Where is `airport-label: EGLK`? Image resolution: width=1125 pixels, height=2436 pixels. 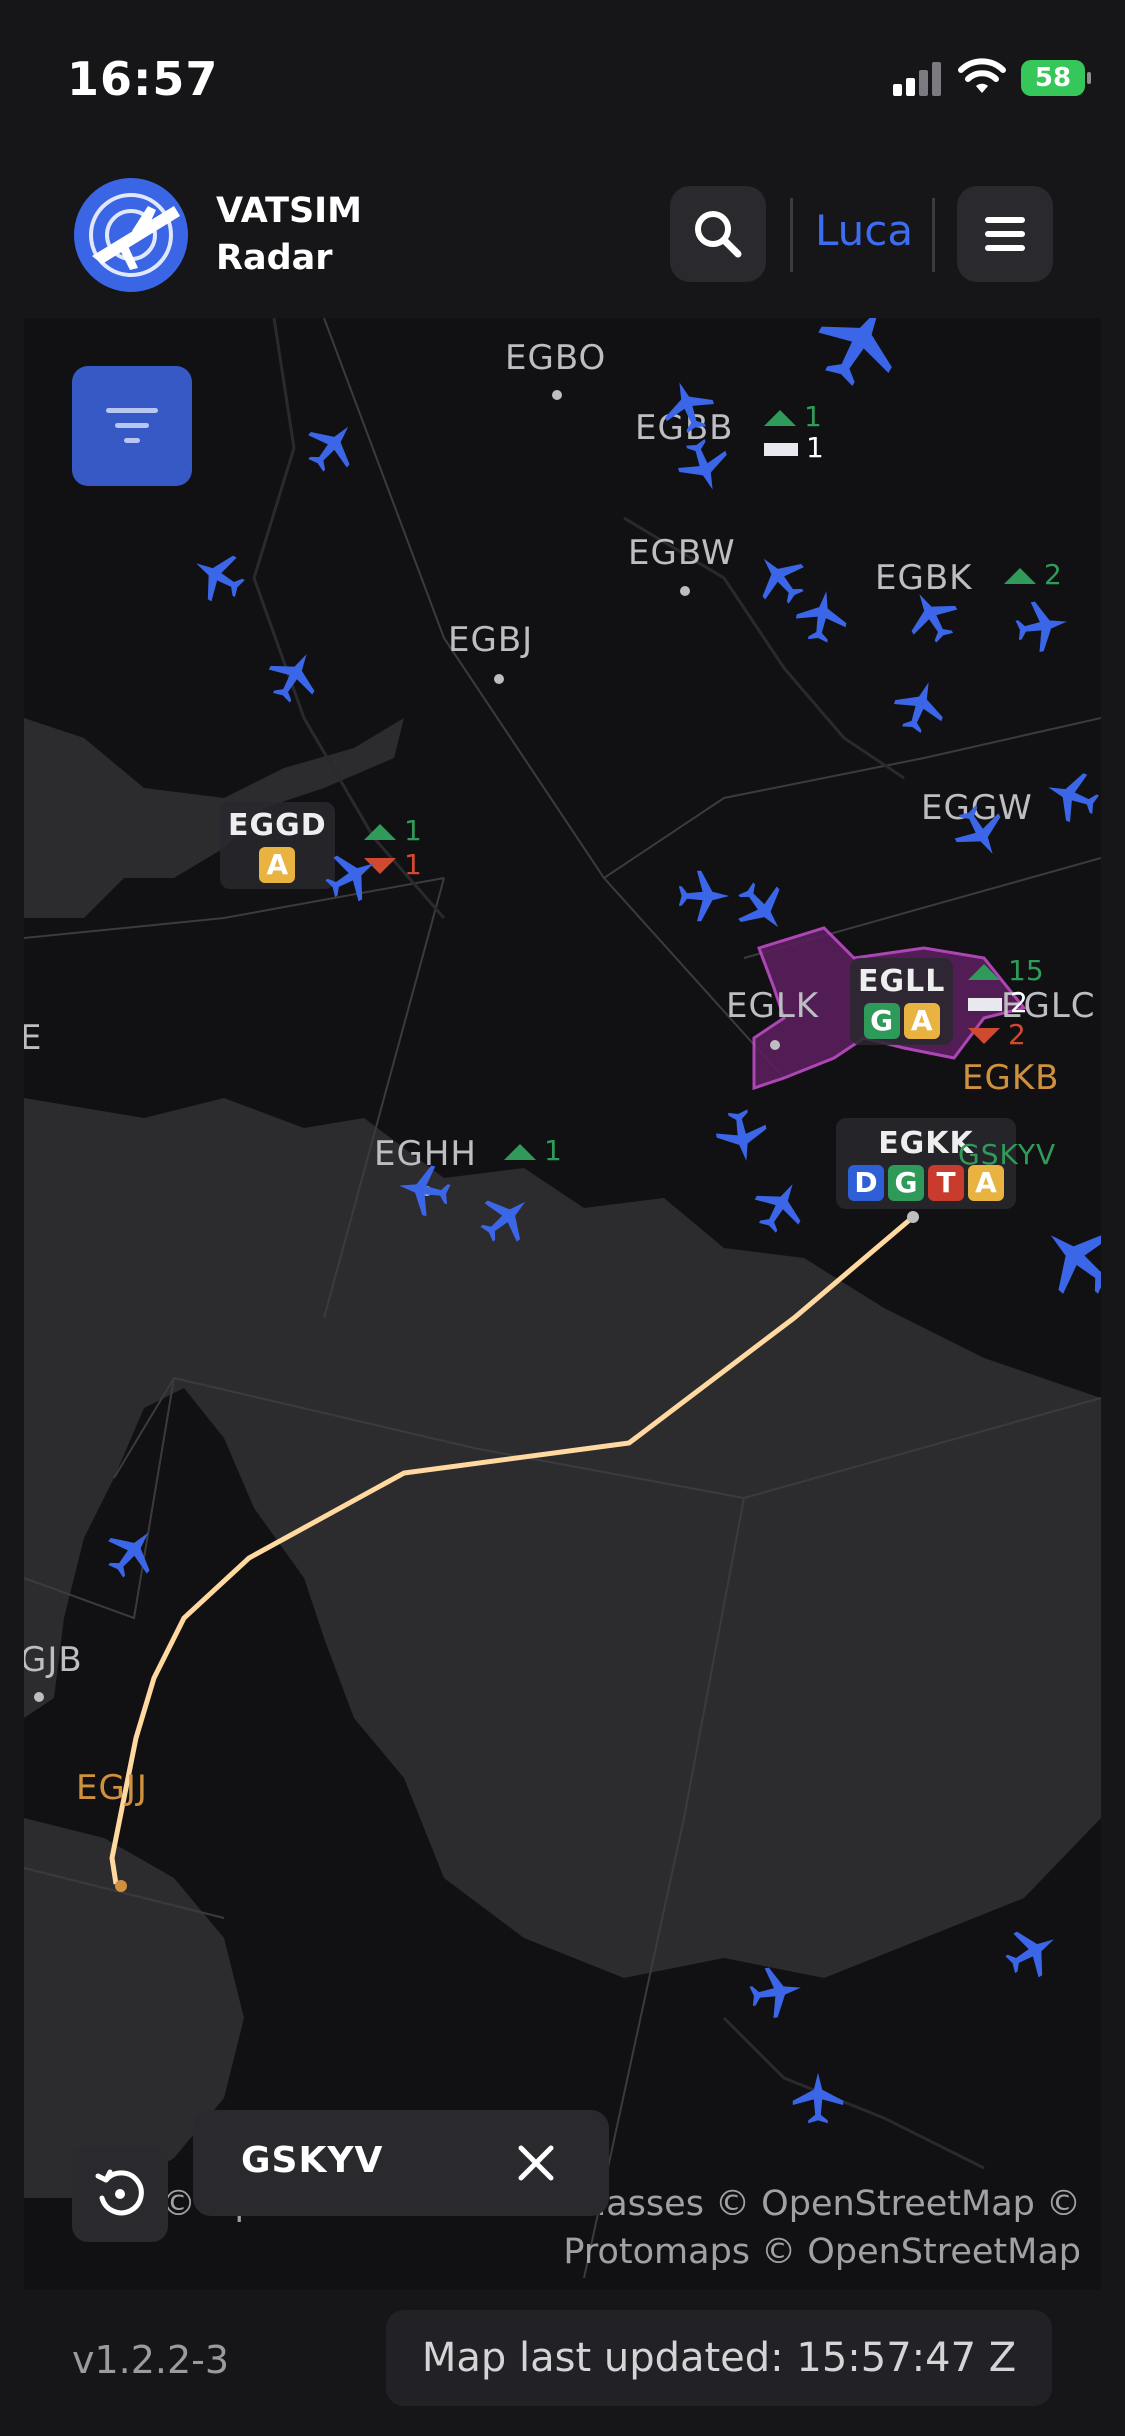 airport-label: EGLK is located at coordinates (772, 1006).